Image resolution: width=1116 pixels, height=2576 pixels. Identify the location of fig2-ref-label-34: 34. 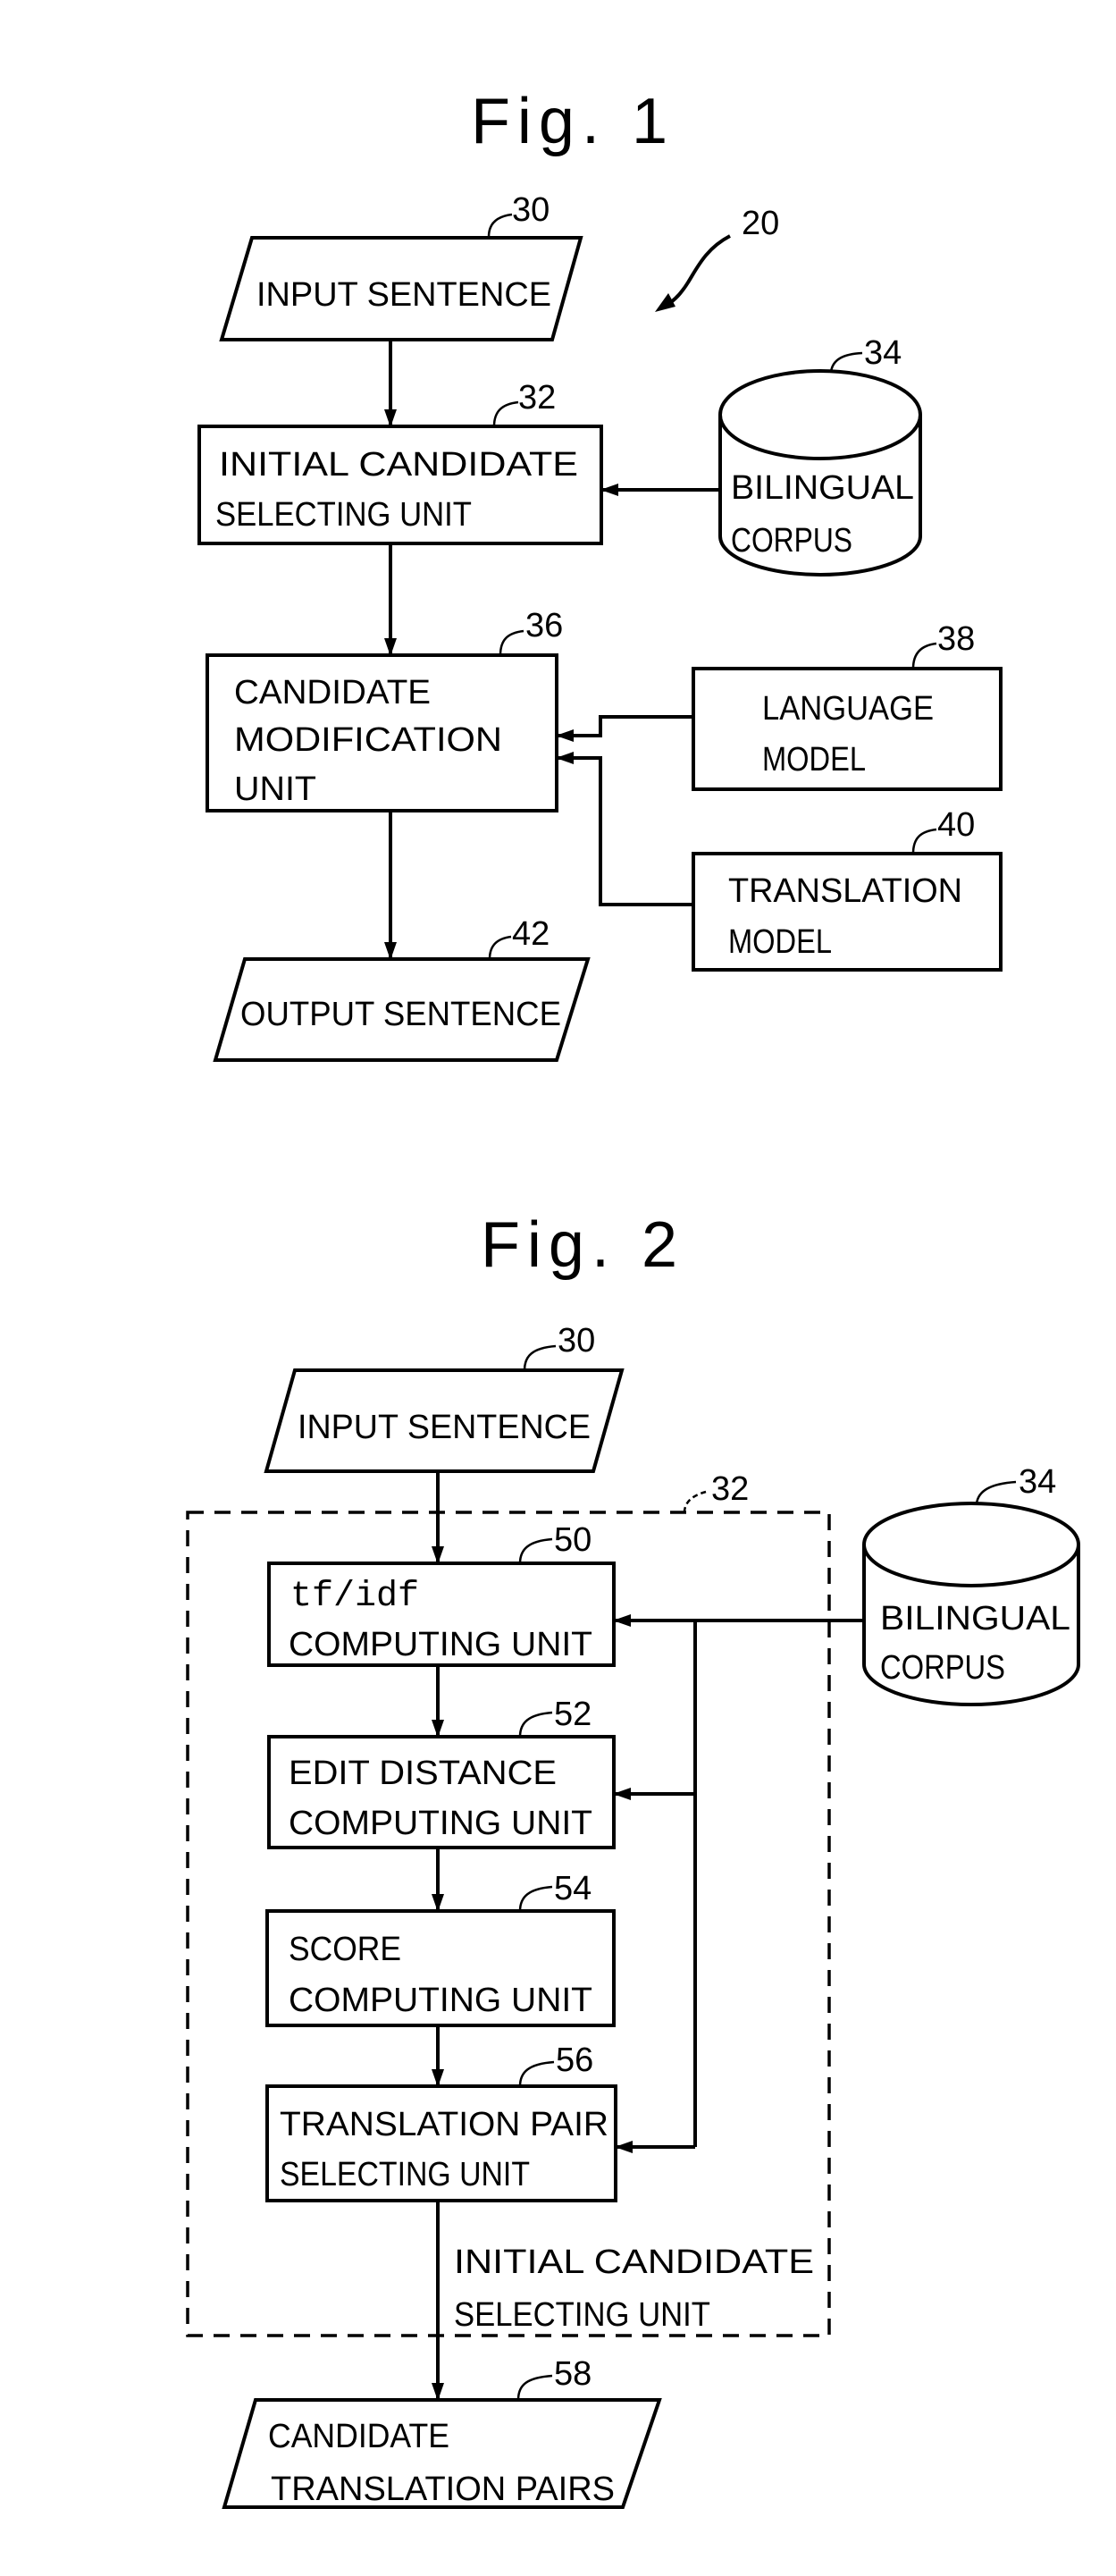
(1037, 1482).